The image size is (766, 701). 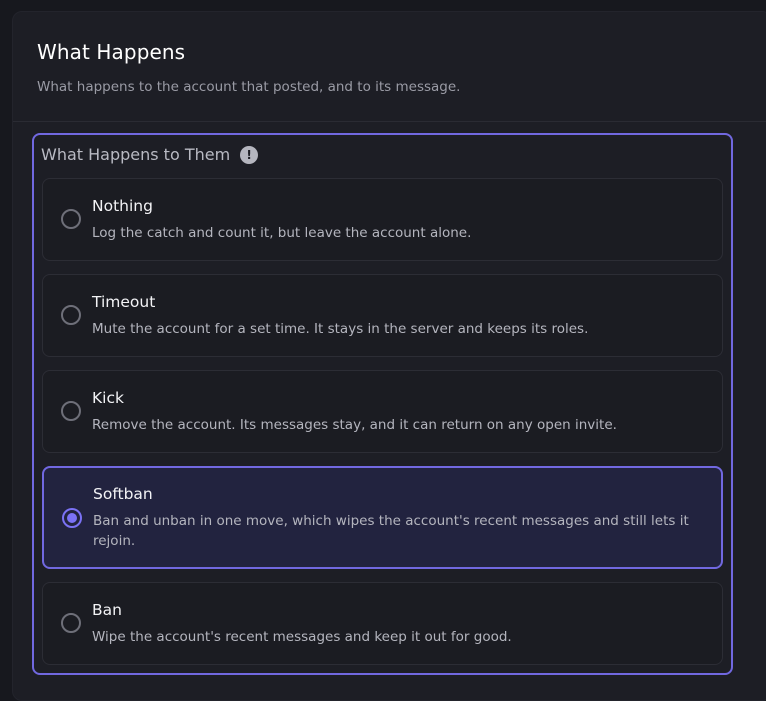 I want to click on radio-selected-dot, so click(x=72, y=518).